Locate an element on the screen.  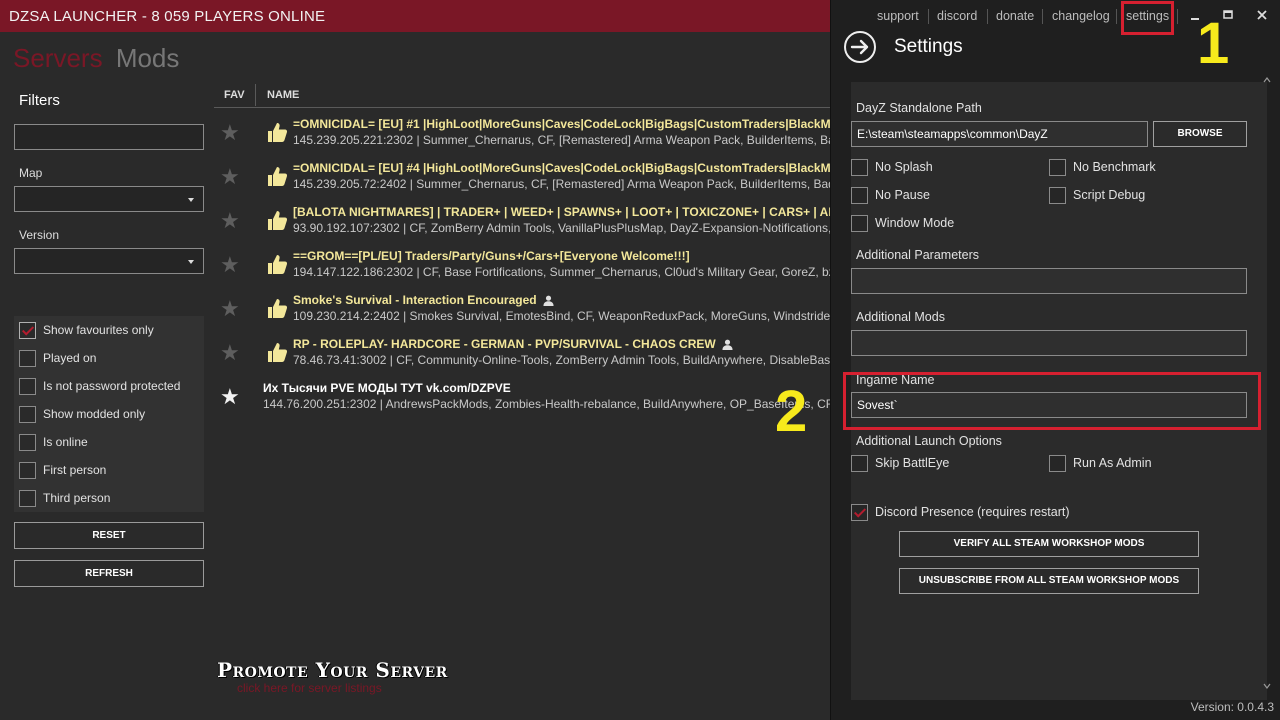
option-window-mode: Window Mode is located at coordinates (902, 223).